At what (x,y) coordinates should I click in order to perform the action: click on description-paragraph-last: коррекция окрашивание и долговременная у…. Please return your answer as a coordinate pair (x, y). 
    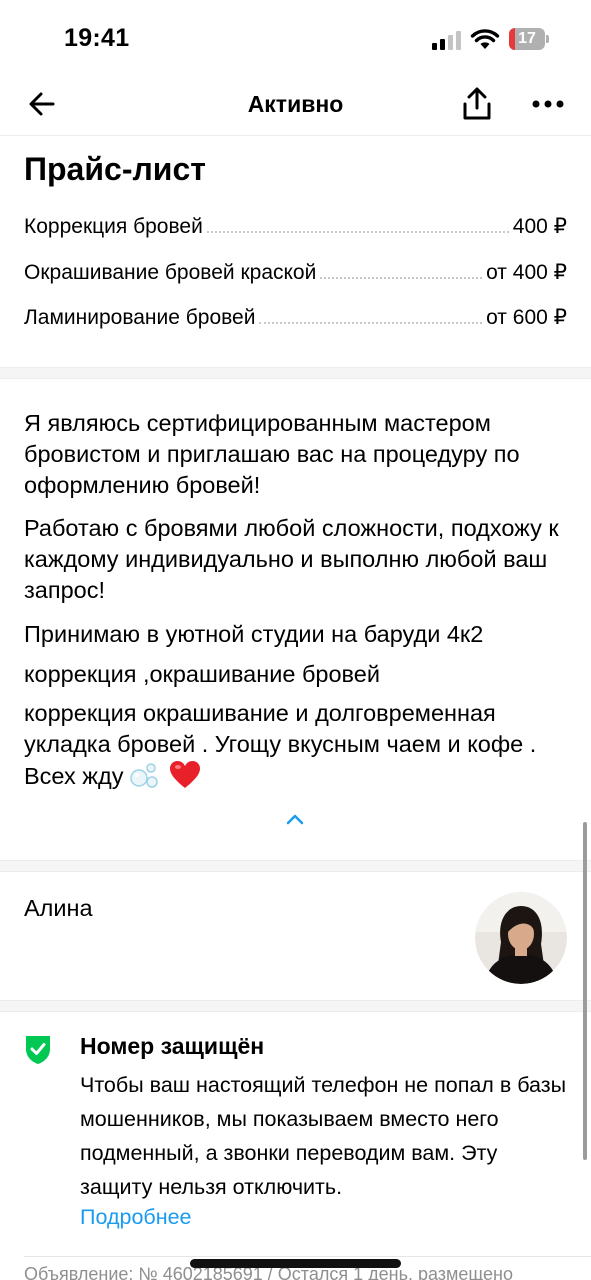
    Looking at the image, I should click on (299, 745).